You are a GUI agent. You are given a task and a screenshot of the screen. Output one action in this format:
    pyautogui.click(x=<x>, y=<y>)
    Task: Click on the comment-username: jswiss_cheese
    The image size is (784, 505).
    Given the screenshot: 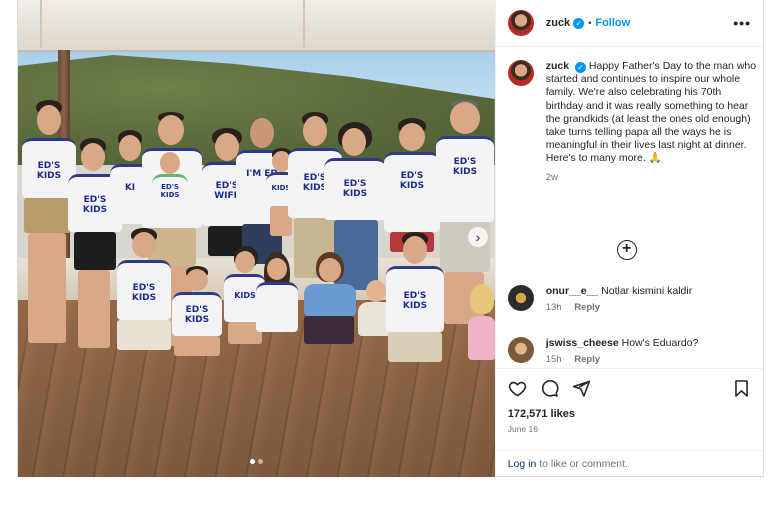 What is the action you would take?
    pyautogui.click(x=582, y=343)
    